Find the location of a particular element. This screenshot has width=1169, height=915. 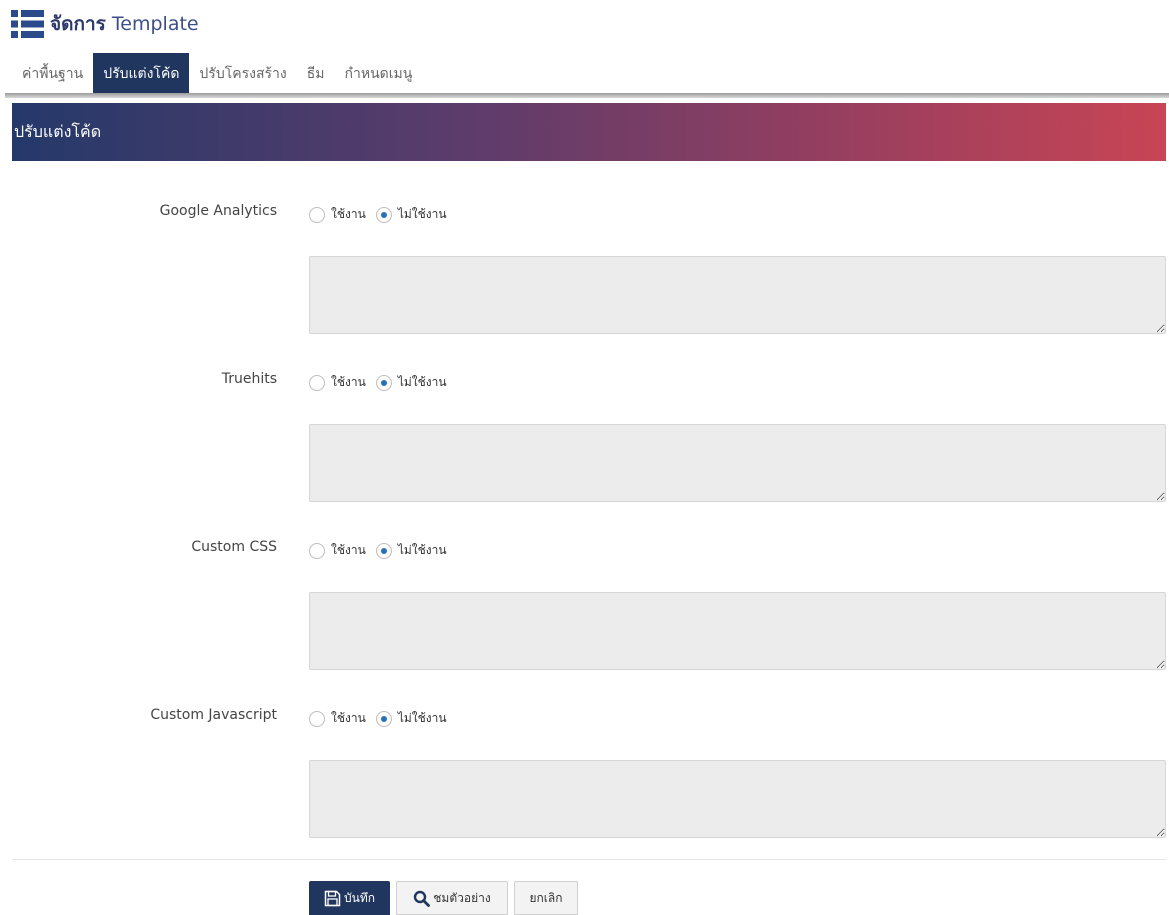

google-analytics-label: Google Analytics is located at coordinates (218, 211).